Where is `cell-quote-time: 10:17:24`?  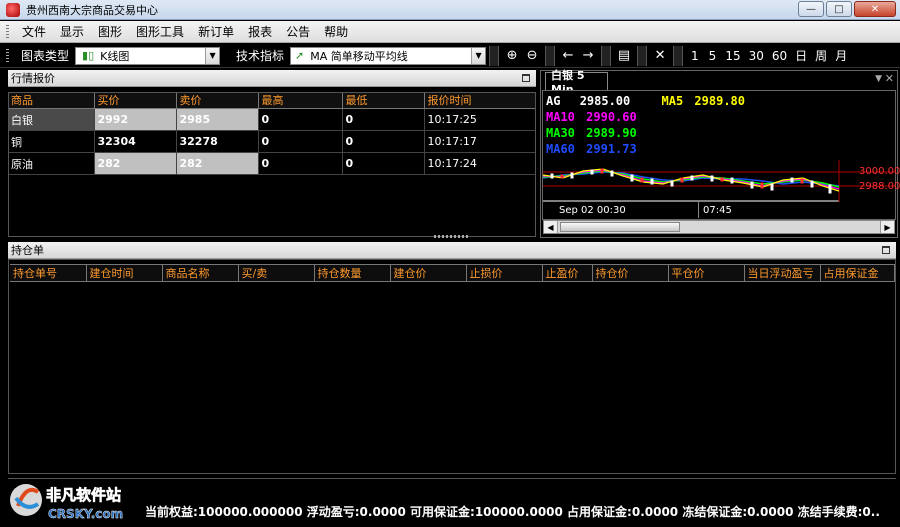
cell-quote-time: 10:17:24 is located at coordinates (480, 163).